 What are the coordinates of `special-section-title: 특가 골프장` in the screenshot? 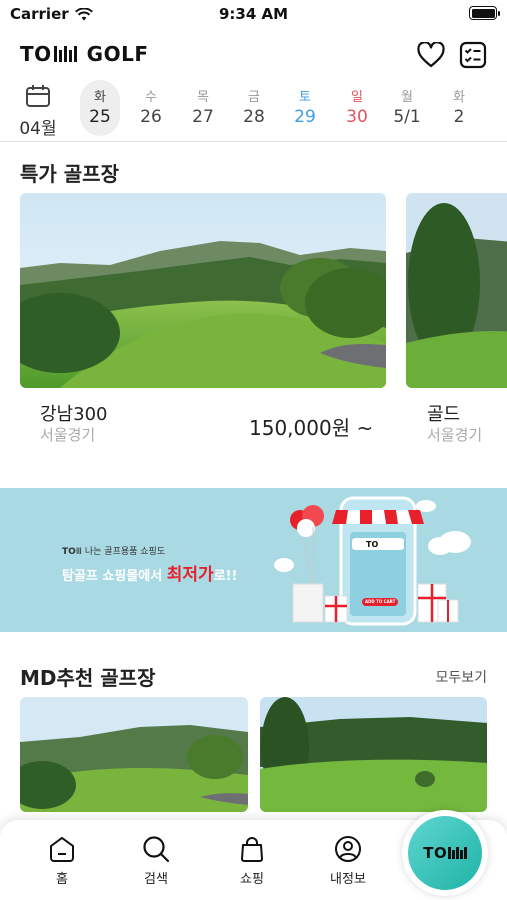 It's located at (69, 174).